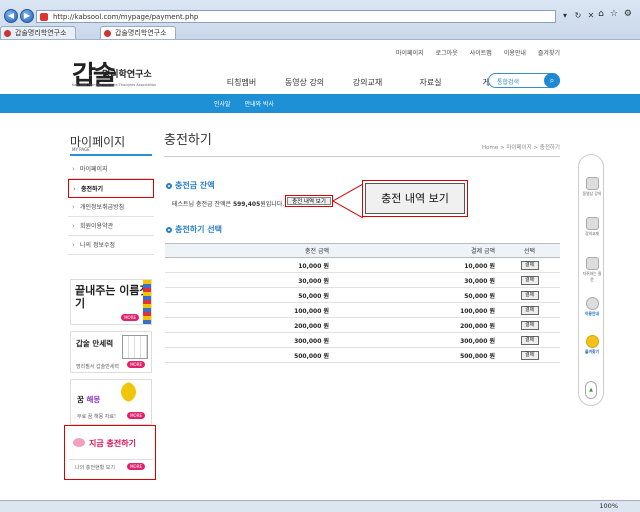 Image resolution: width=640 pixels, height=512 pixels. I want to click on moon-icon, so click(131, 392).